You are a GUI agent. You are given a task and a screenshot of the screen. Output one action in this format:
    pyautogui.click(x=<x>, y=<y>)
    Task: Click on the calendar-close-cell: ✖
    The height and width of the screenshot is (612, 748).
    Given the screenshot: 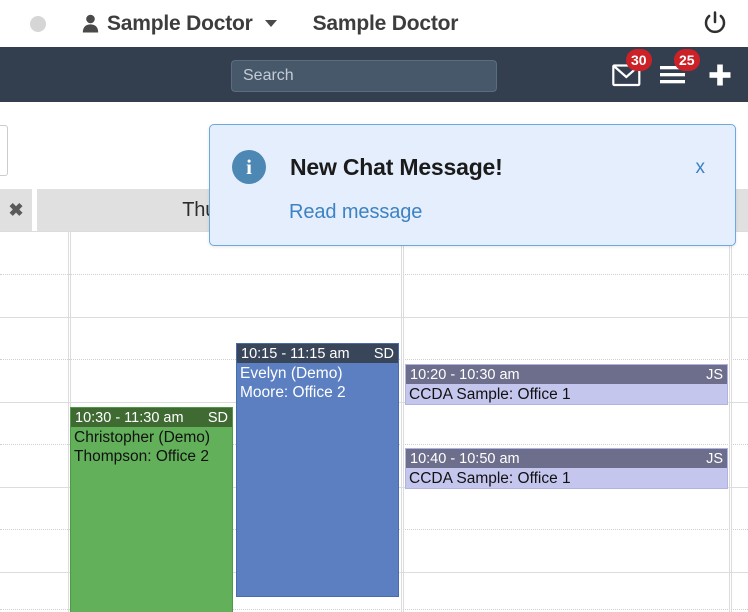 What is the action you would take?
    pyautogui.click(x=16, y=210)
    